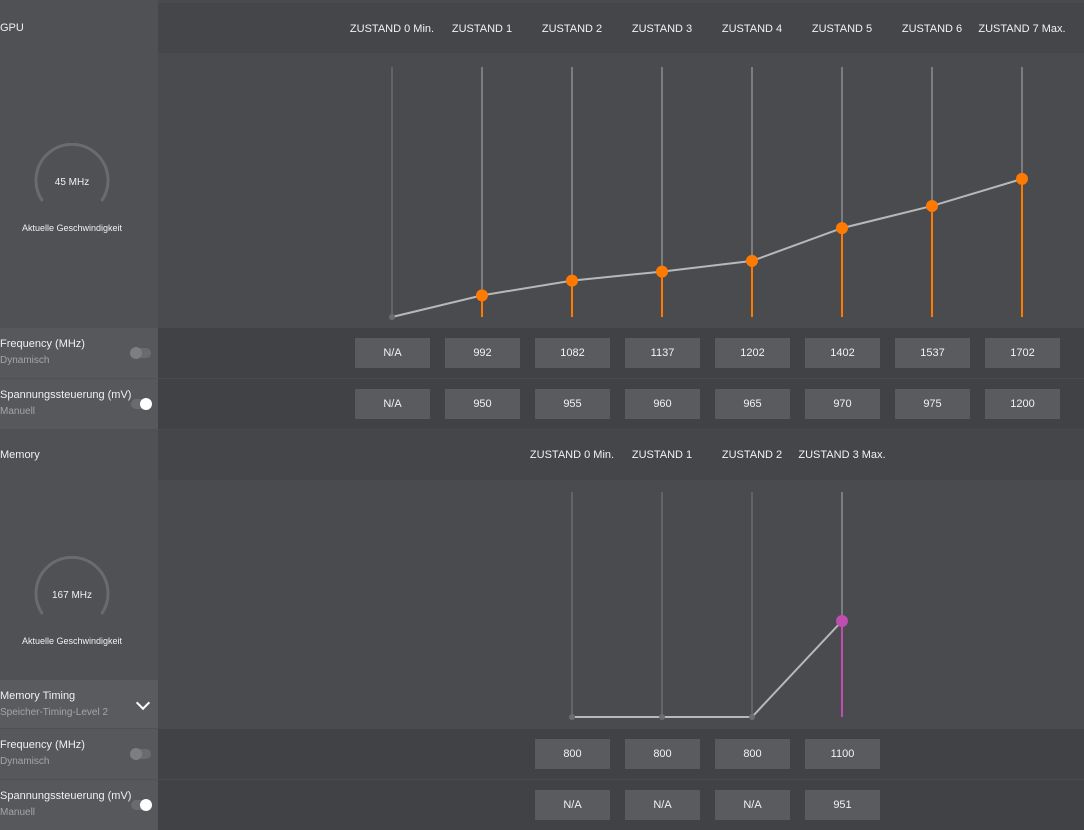  Describe the element at coordinates (392, 404) in the screenshot. I see `gpu-voltage-value: N/A` at that location.